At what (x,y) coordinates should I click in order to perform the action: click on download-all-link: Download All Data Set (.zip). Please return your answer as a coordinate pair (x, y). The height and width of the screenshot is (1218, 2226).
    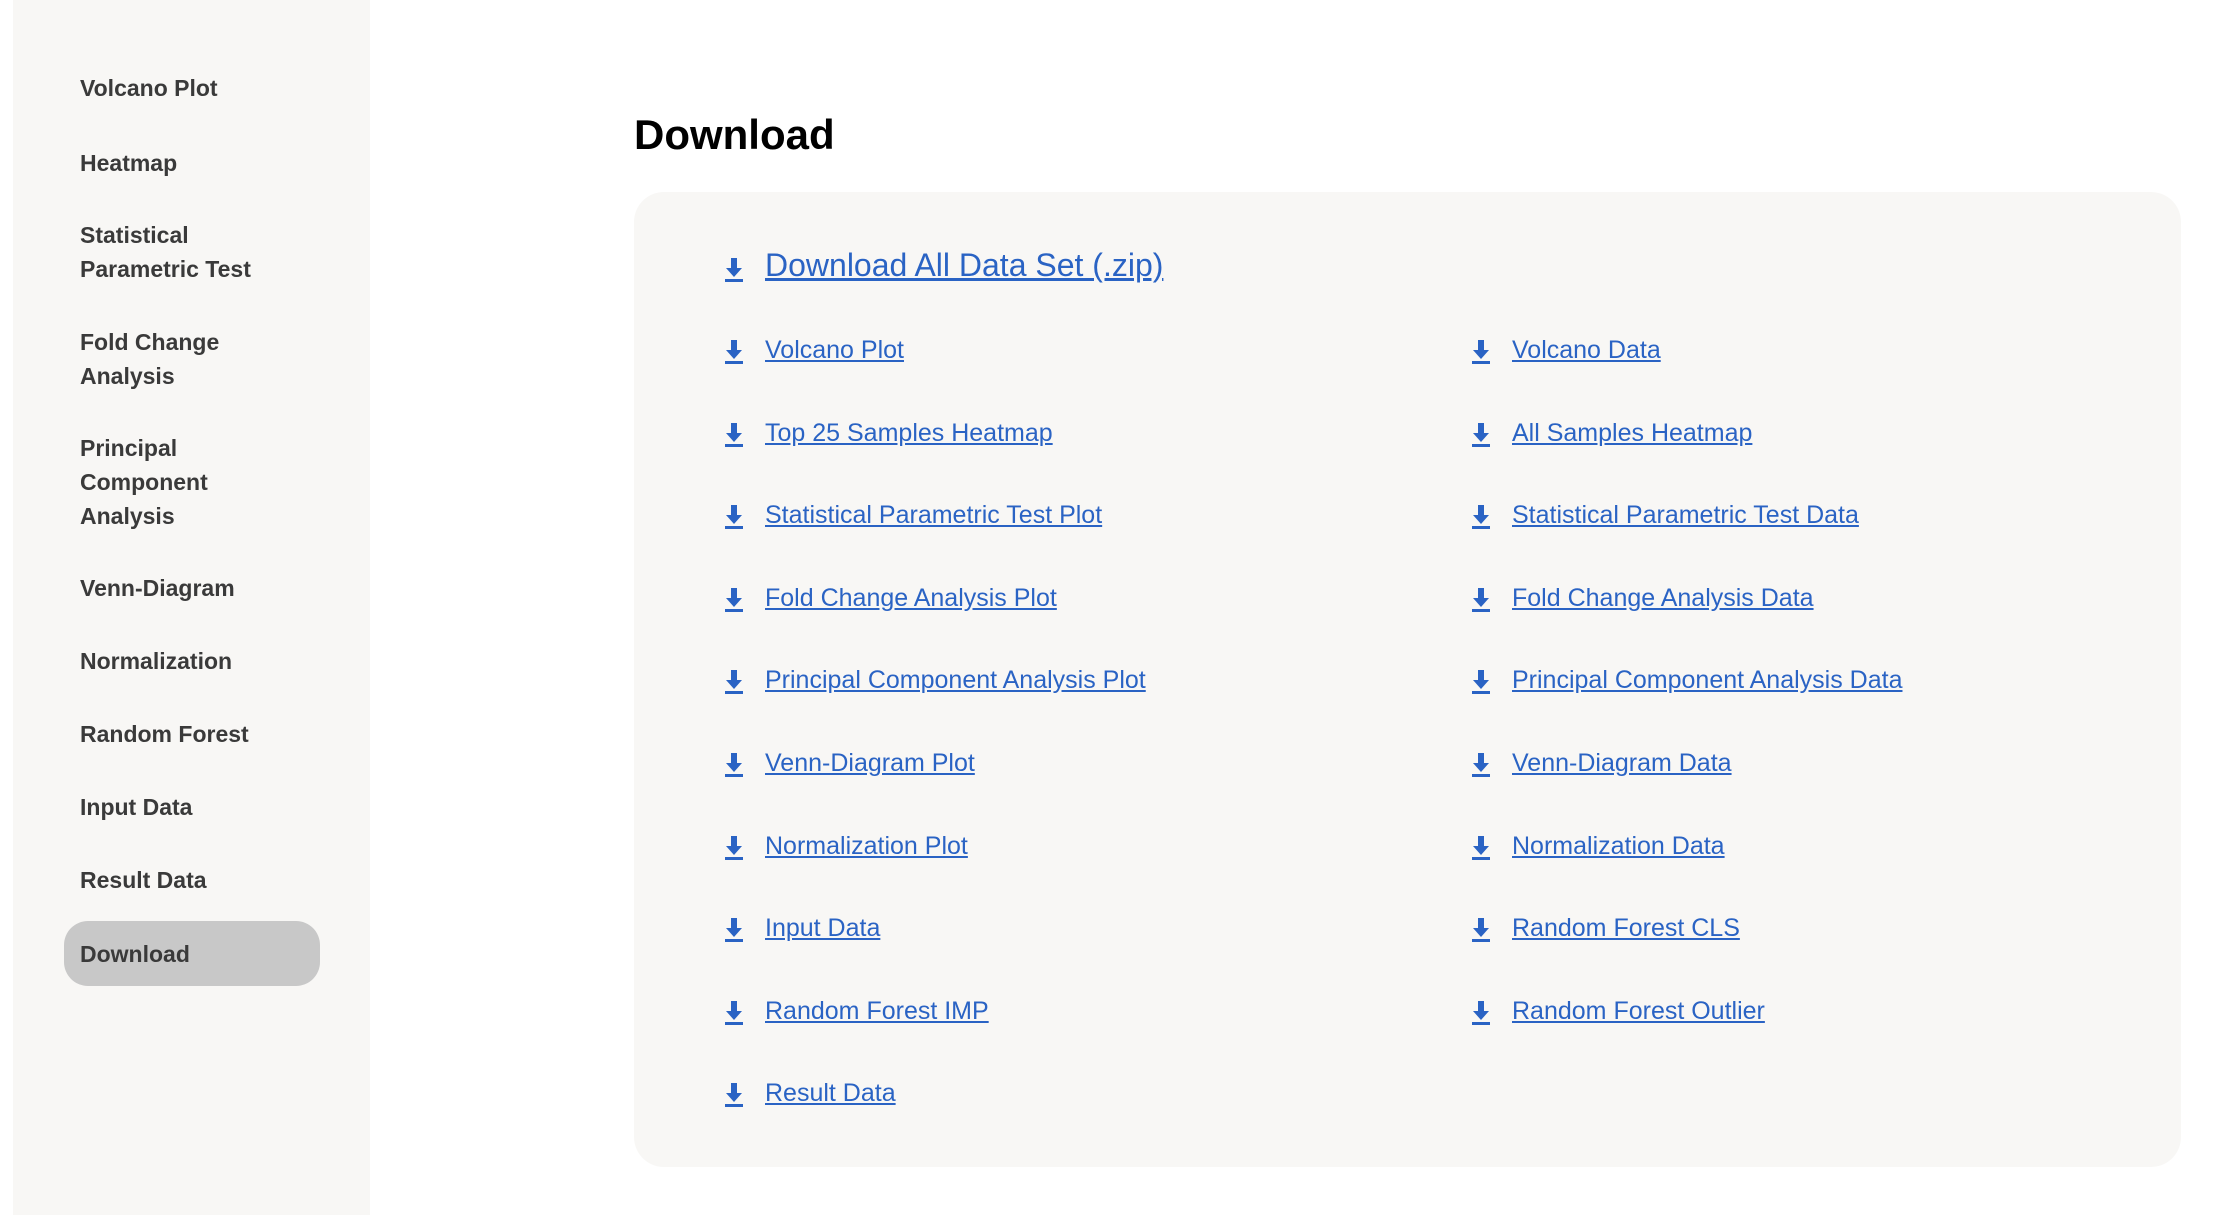
    Looking at the image, I should click on (943, 265).